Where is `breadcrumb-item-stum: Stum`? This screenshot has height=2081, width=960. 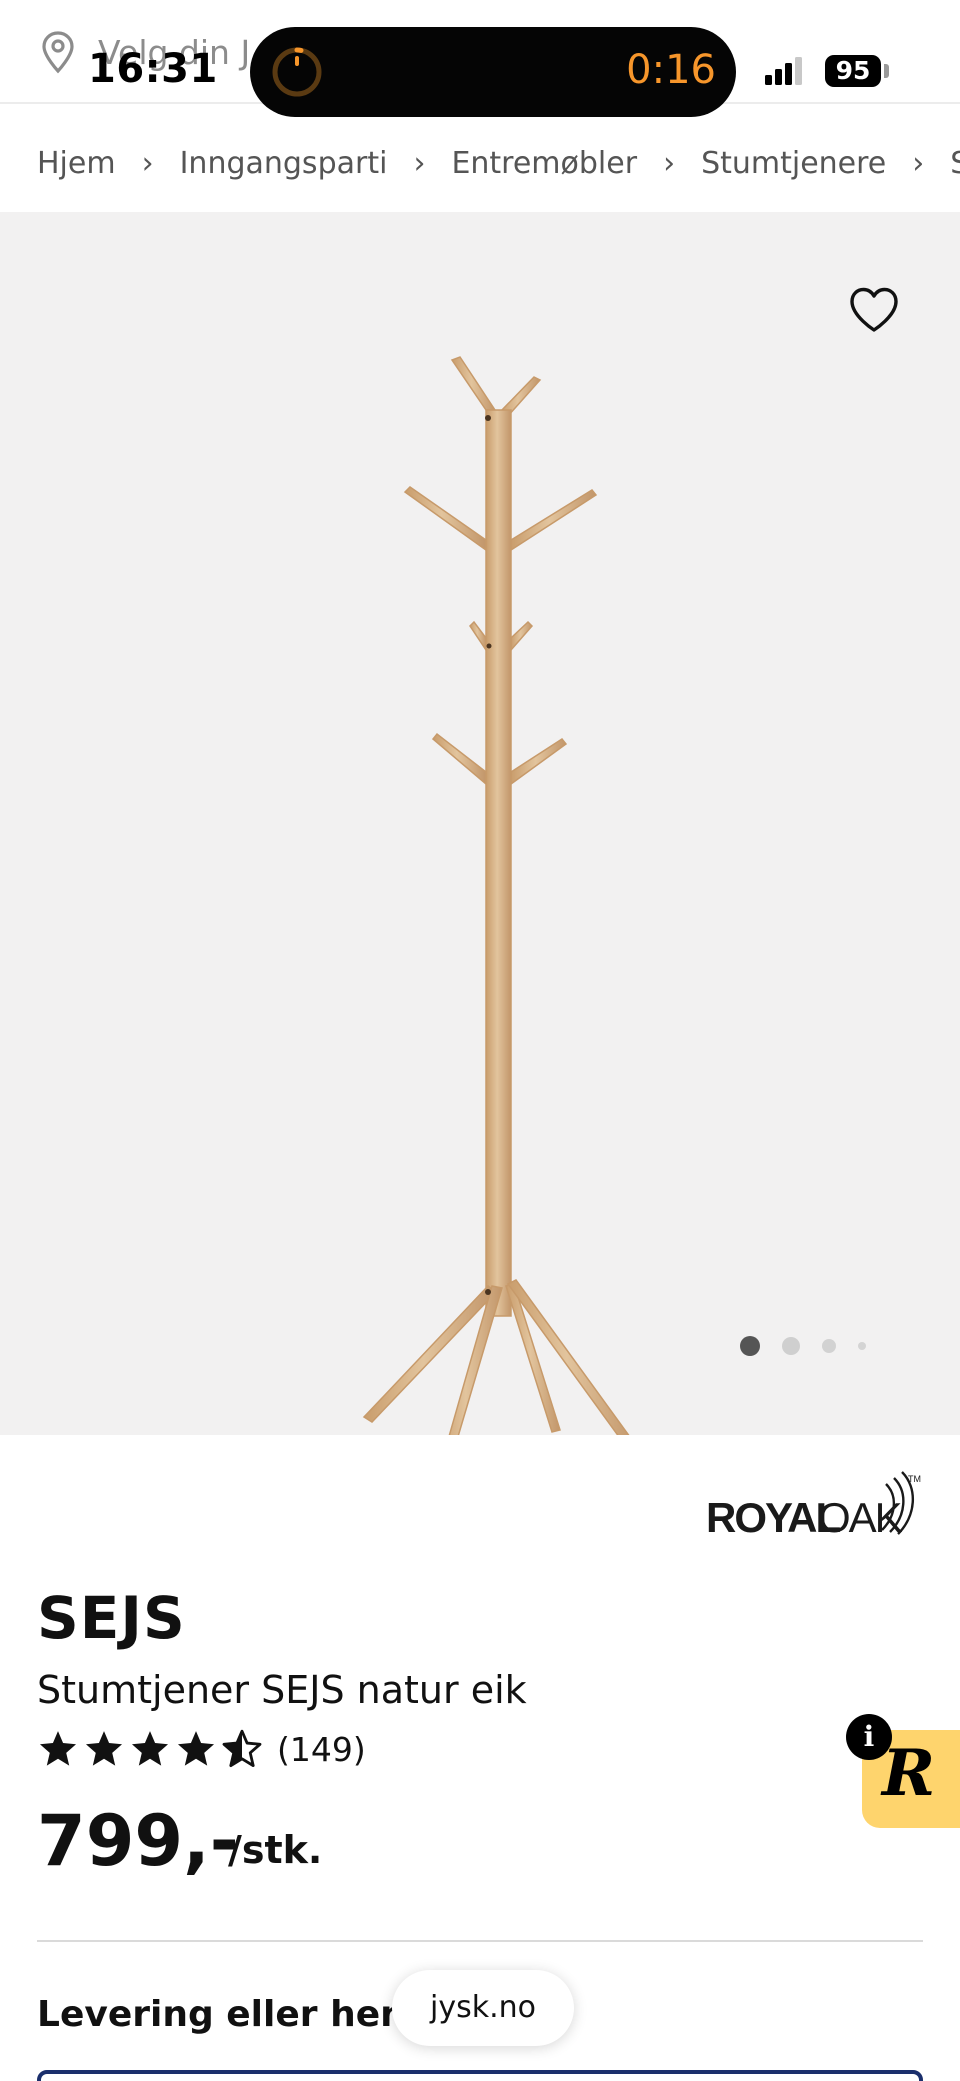 breadcrumb-item-stum: Stum is located at coordinates (955, 163).